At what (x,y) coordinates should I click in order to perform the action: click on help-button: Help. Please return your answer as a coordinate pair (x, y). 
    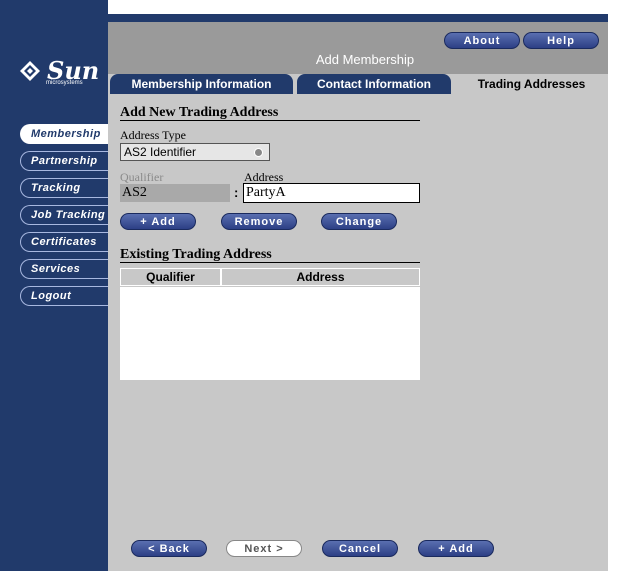
    Looking at the image, I should click on (561, 40).